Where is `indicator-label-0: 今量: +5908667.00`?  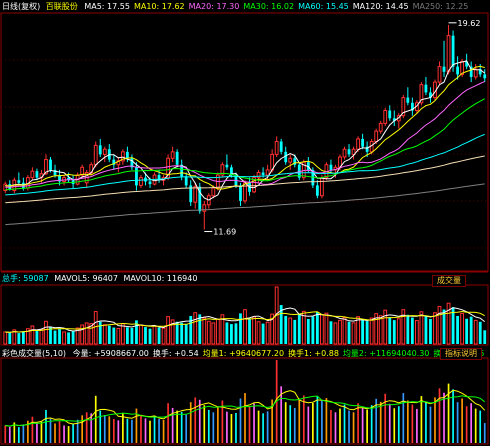
indicator-label-0: 今量: +5908667.00 is located at coordinates (110, 353).